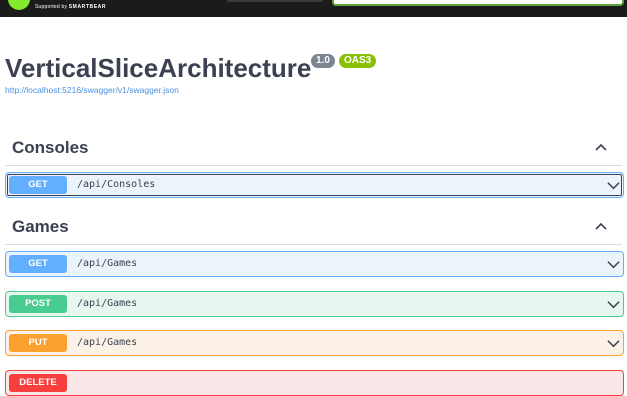  I want to click on supported-by-text: Supported by, so click(51, 7).